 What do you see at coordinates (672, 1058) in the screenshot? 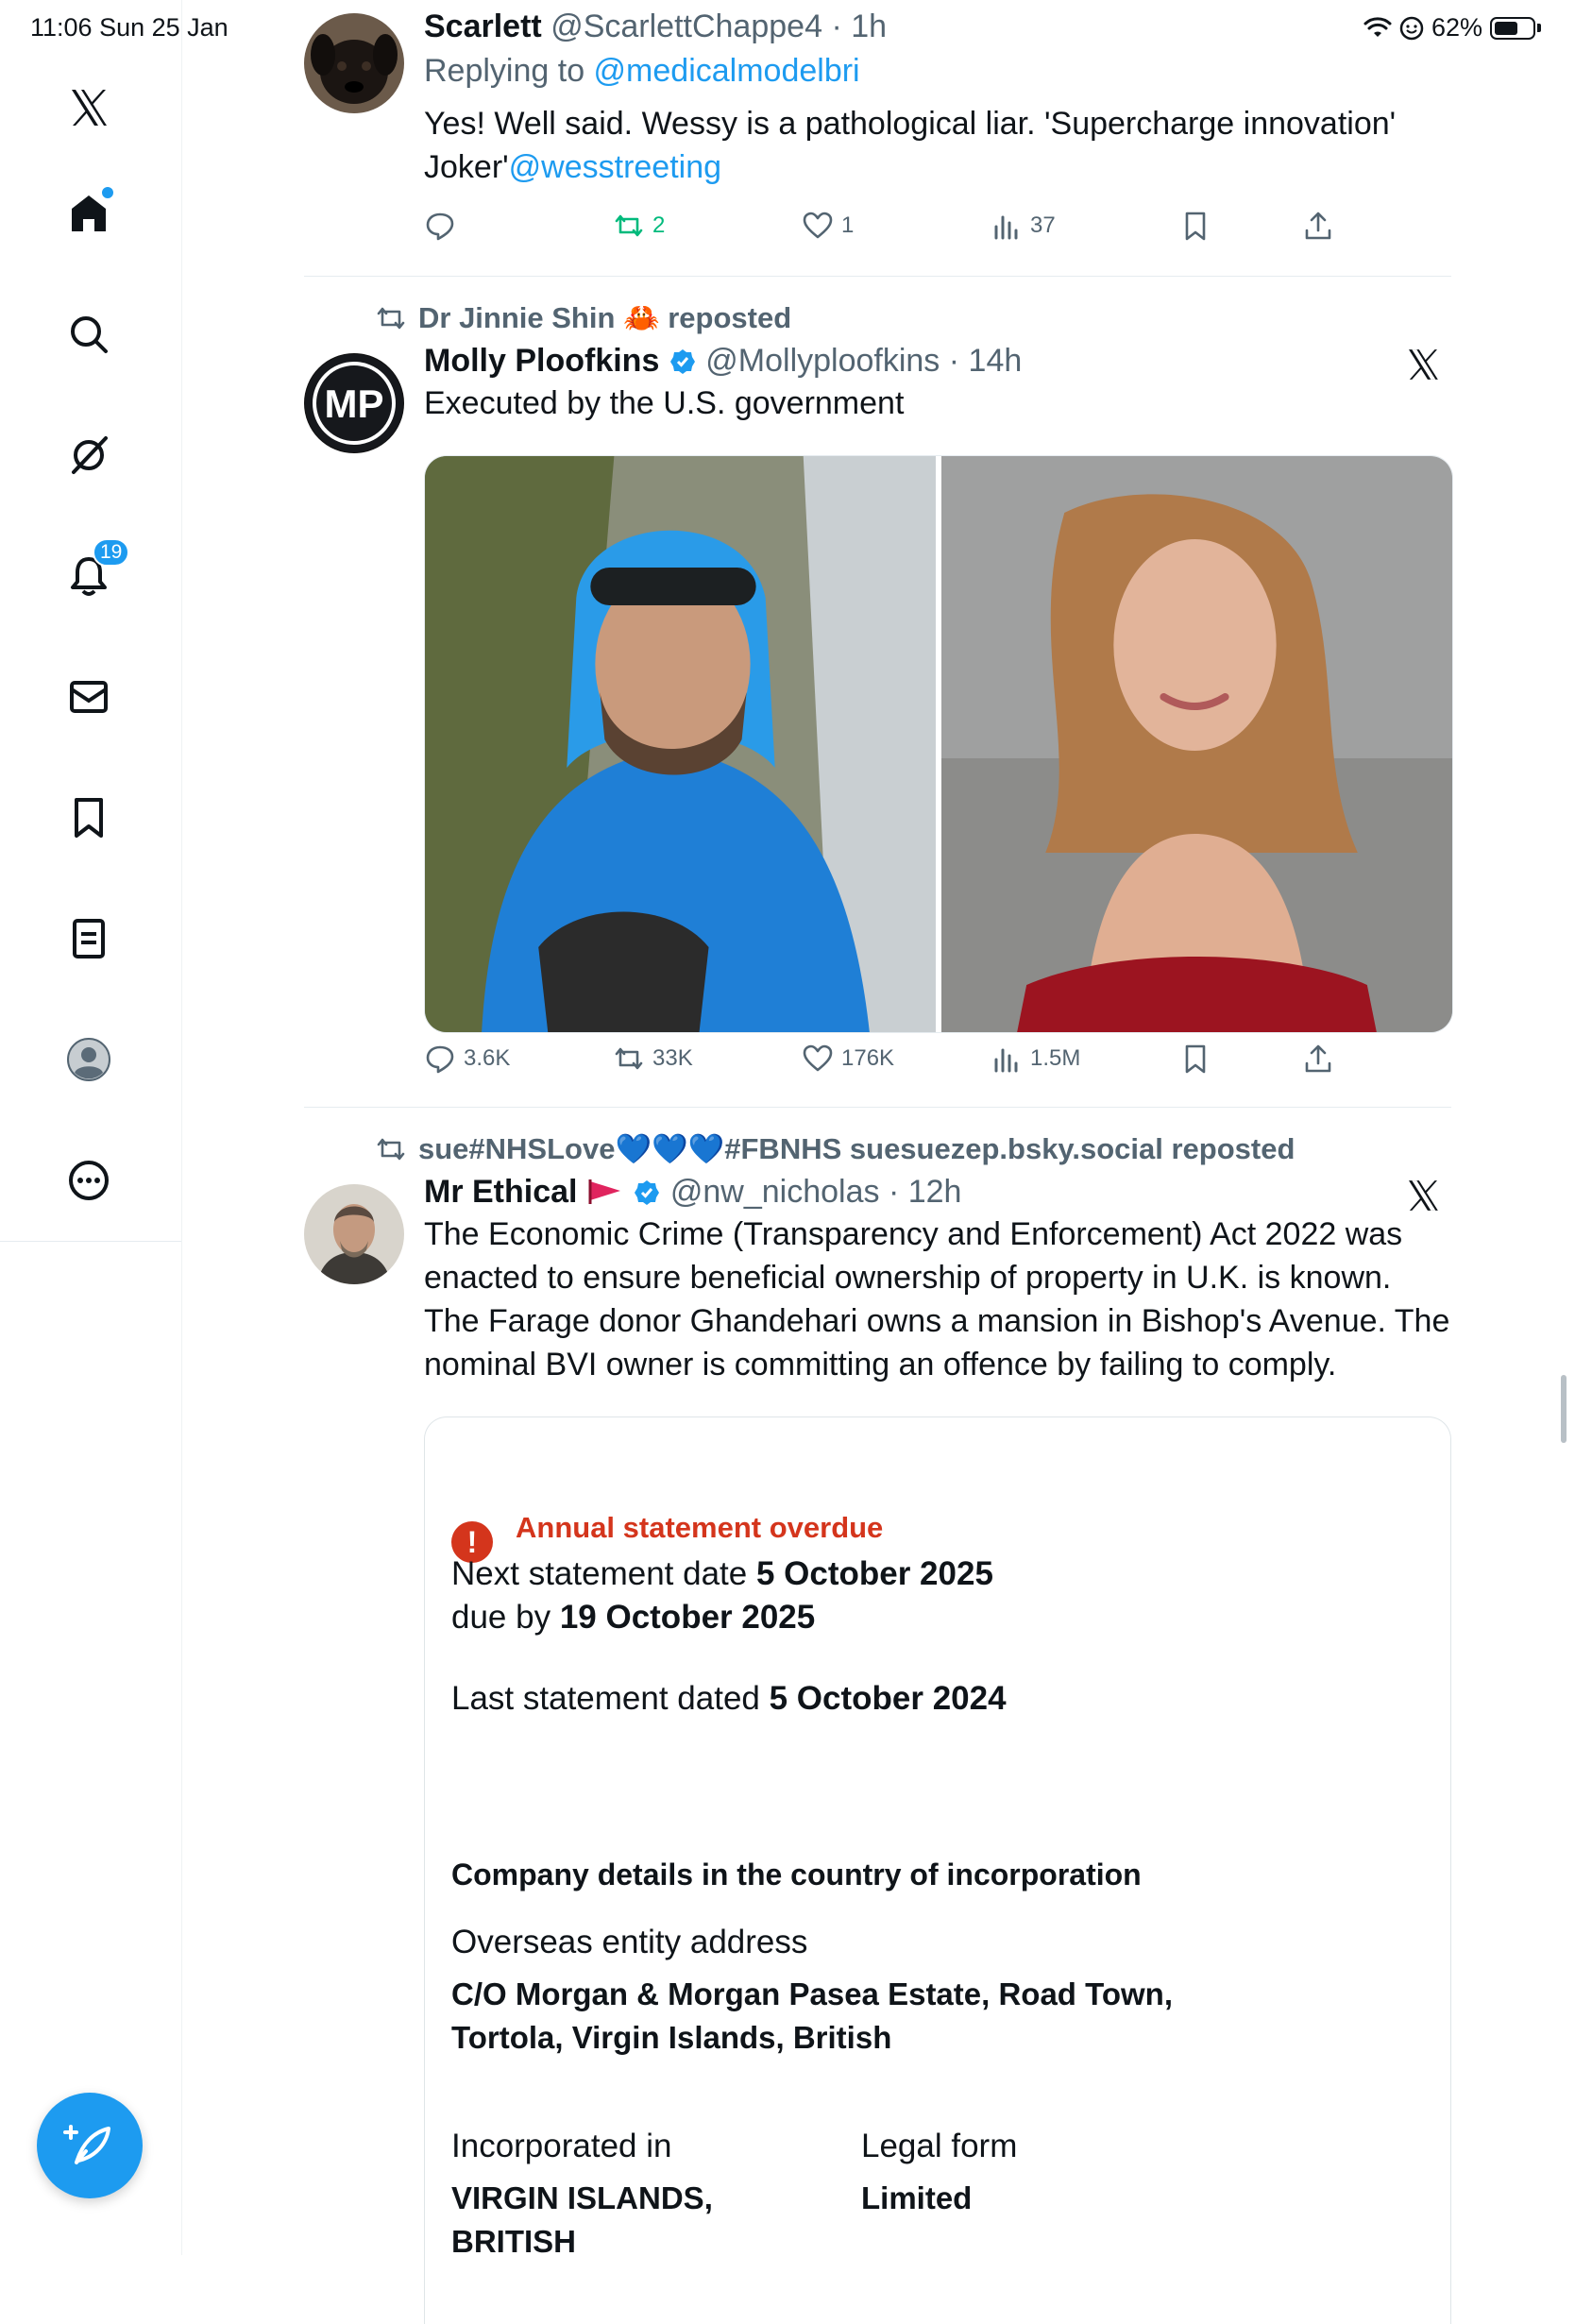
I see `repost-count: 33K` at bounding box center [672, 1058].